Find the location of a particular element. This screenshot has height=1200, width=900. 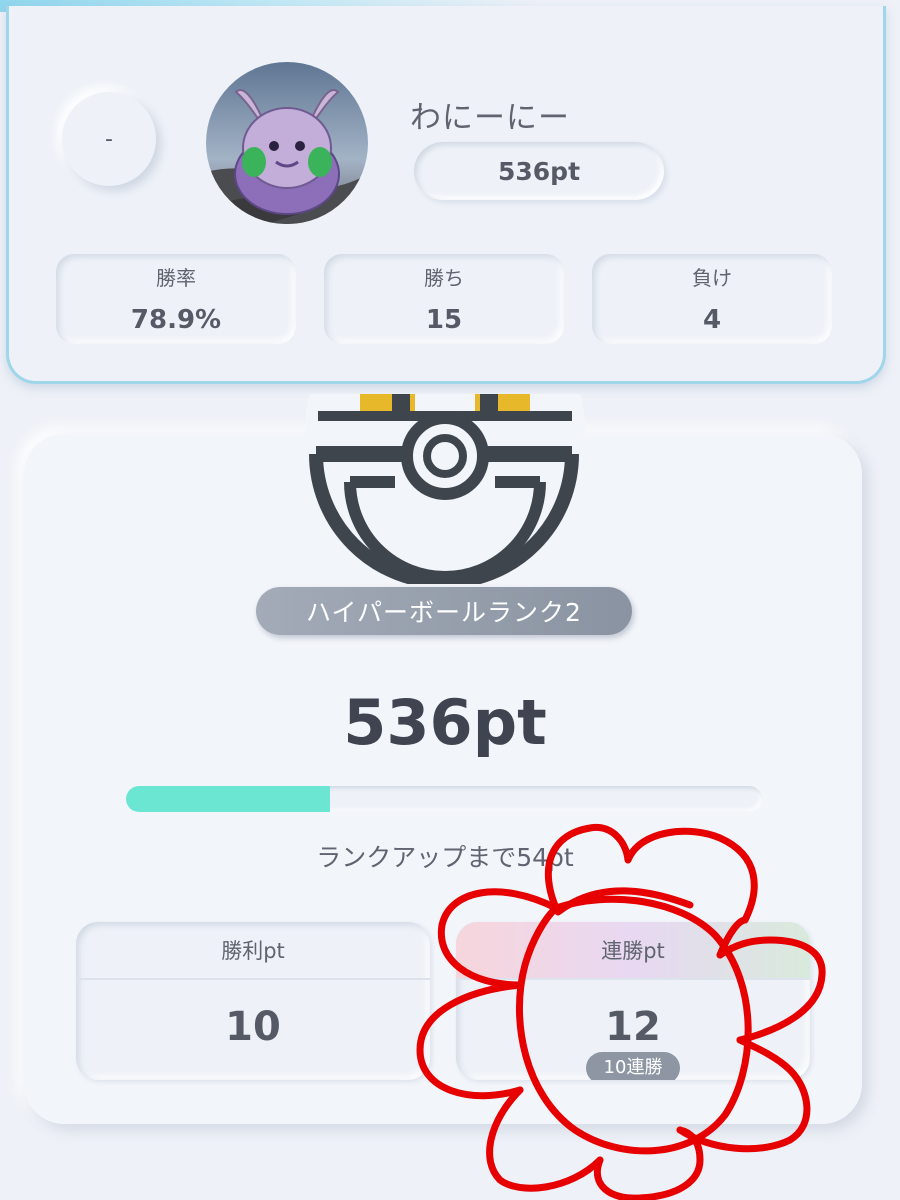

stat-label: 勝ち is located at coordinates (444, 278).